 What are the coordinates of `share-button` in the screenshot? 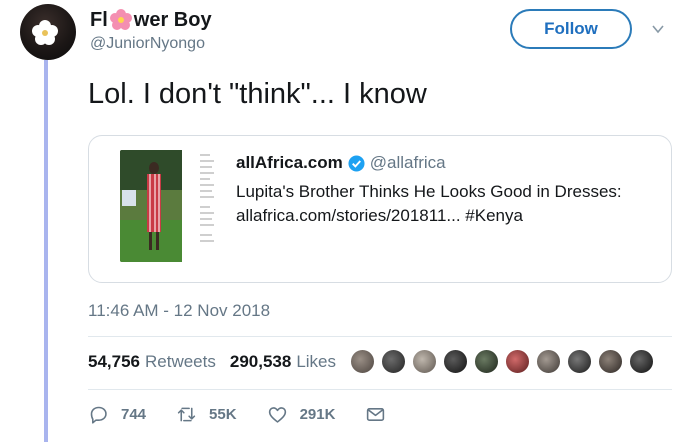 It's located at (381, 414).